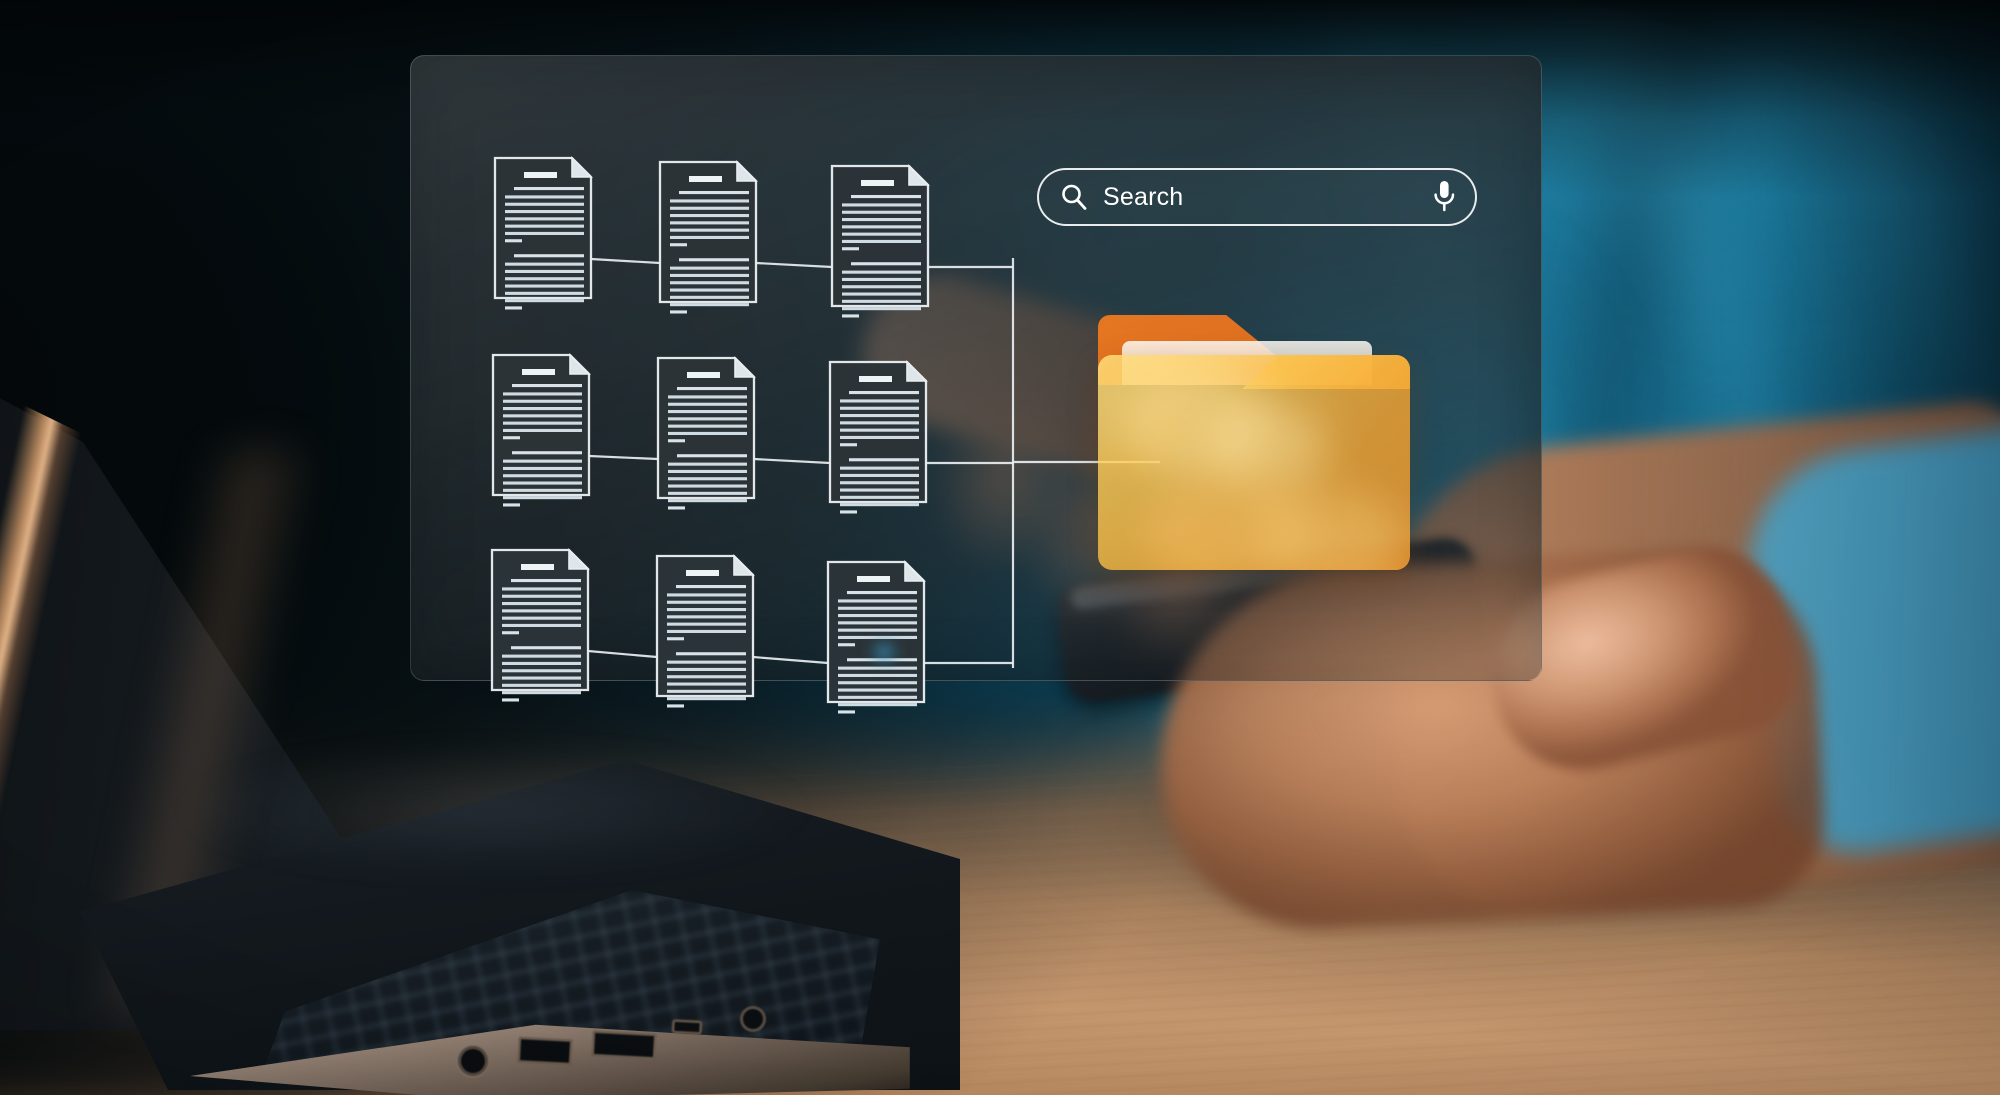 The height and width of the screenshot is (1095, 2000). Describe the element at coordinates (530, 825) in the screenshot. I see `laptop-deck-sheen` at that location.